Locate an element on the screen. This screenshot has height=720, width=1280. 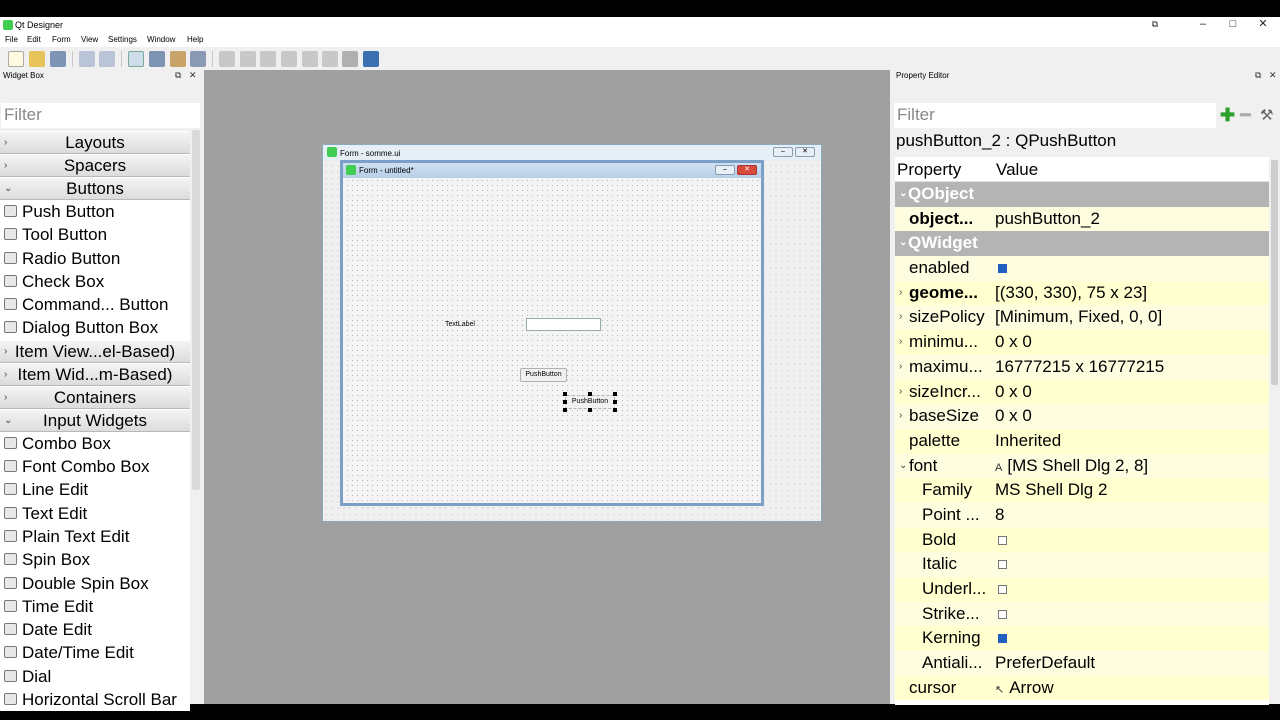
property-value: pushButton_2 is located at coordinates (1047, 219).